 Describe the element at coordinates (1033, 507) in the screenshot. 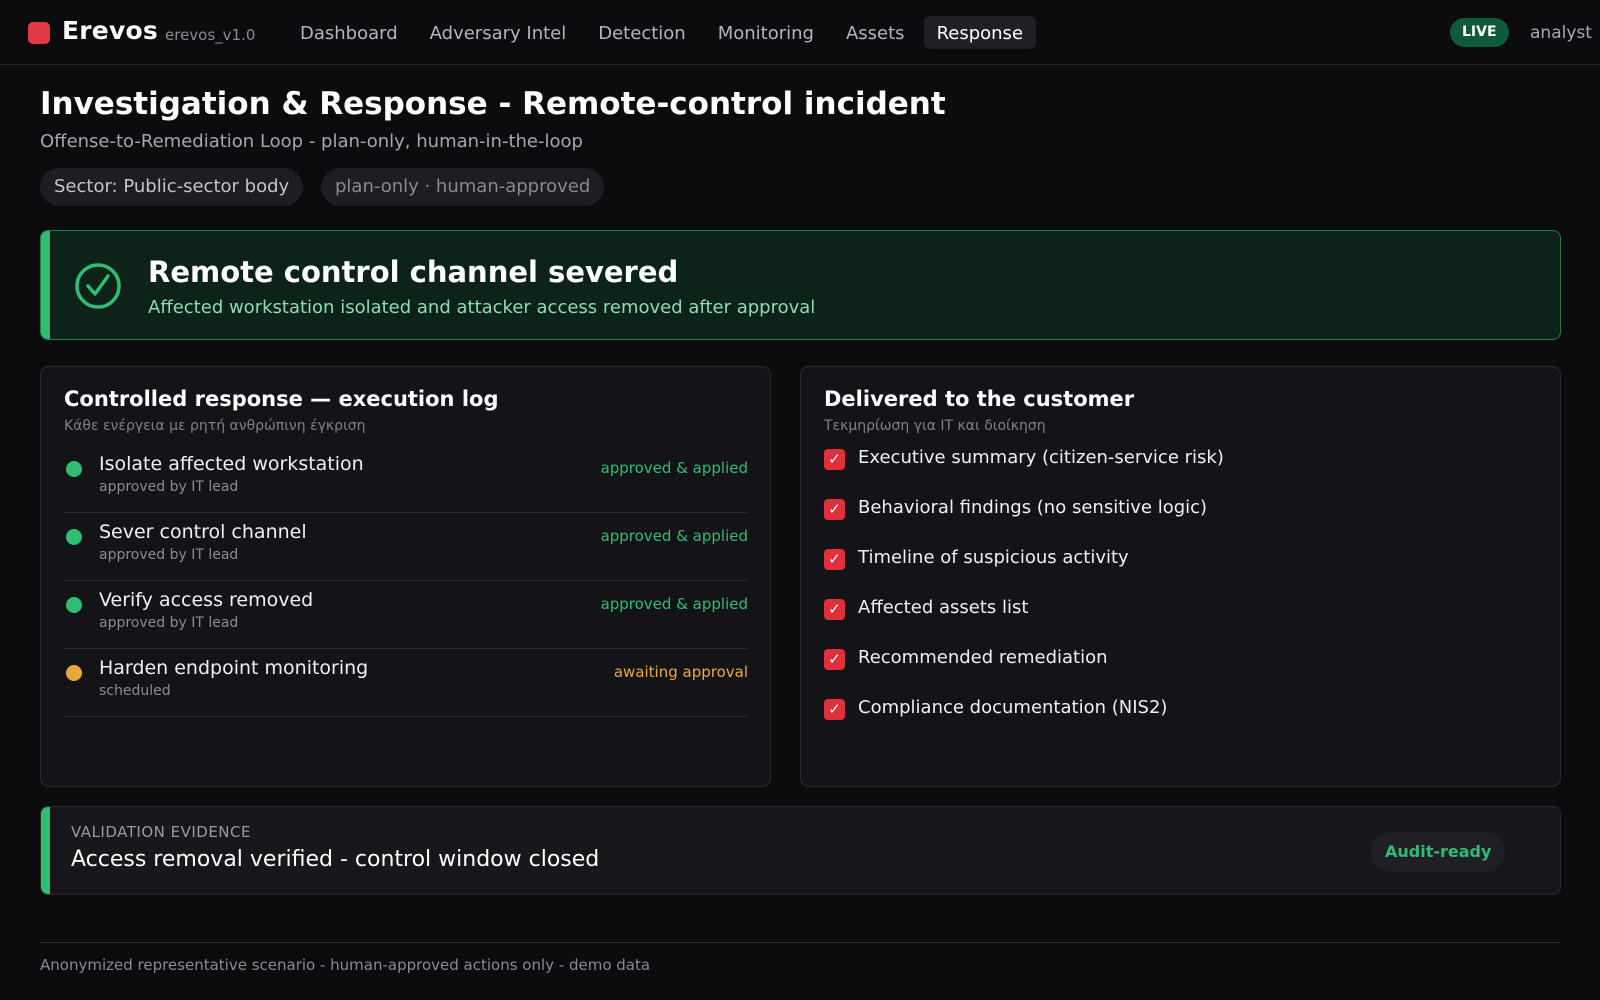

I see `deliverable-label: Behavioral findings (no sensitive logic)` at that location.